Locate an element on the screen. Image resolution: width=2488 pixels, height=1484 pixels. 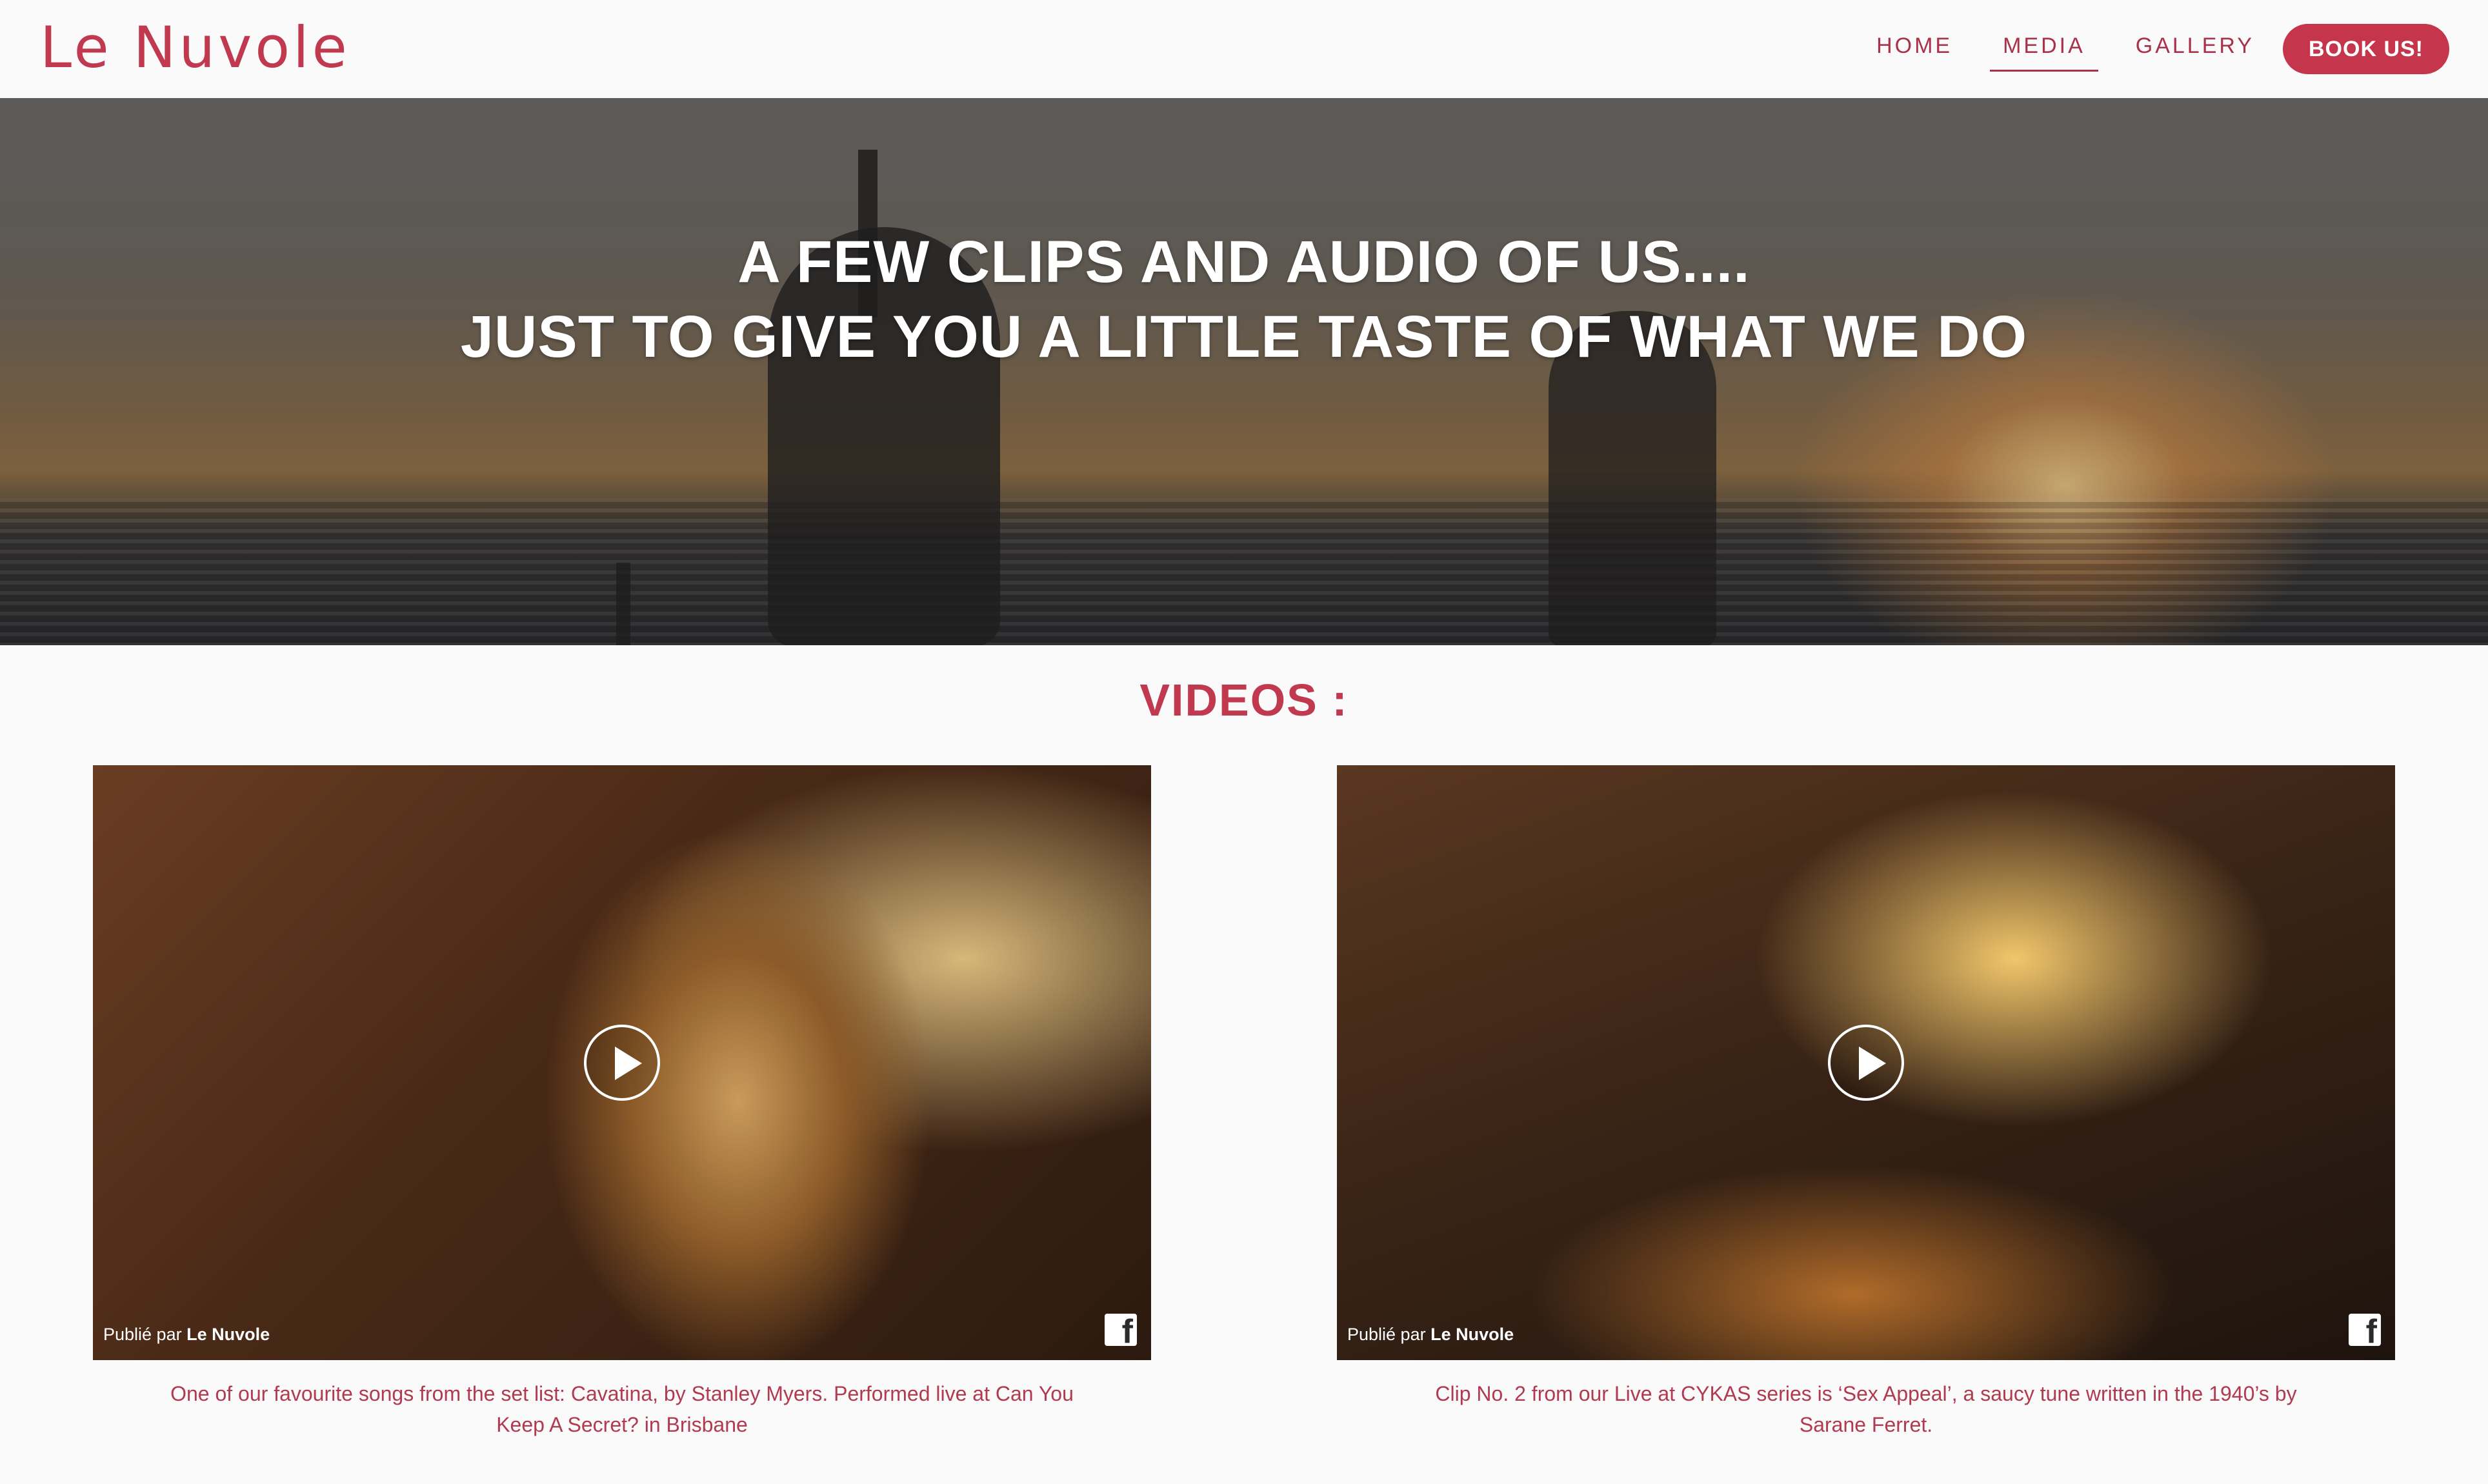
main-nav: HOME MEDIA GALLERY BOOK US! is located at coordinates (2139, 49).